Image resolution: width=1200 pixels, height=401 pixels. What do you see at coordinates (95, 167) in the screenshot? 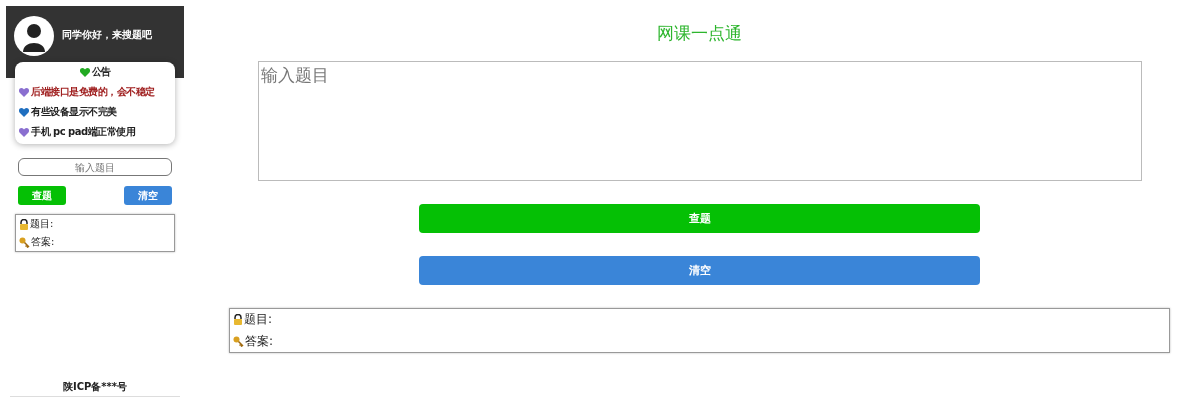
I see `search-field: 输入题目` at bounding box center [95, 167].